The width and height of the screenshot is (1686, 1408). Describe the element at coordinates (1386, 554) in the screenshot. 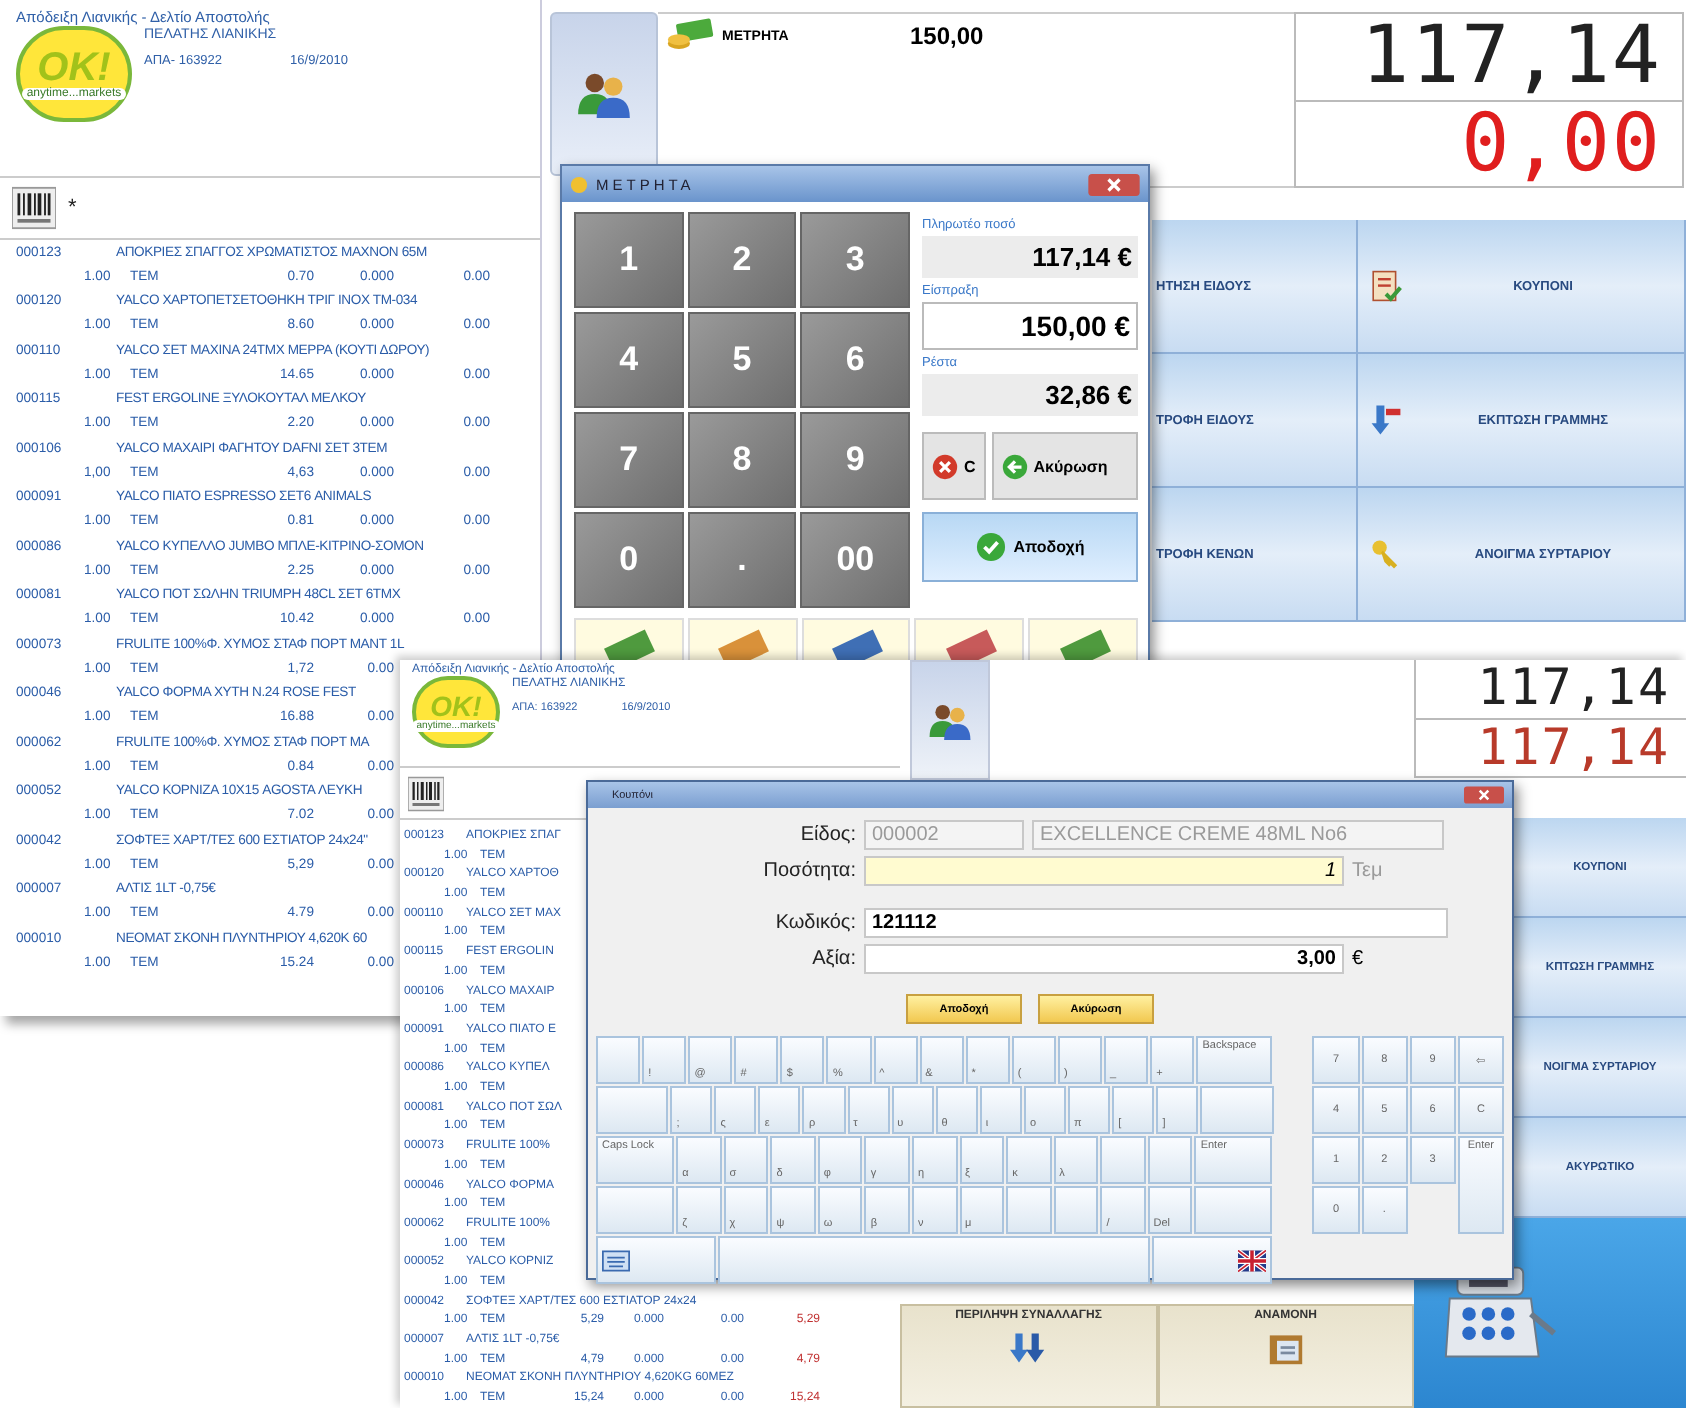

I see `key-icon` at that location.